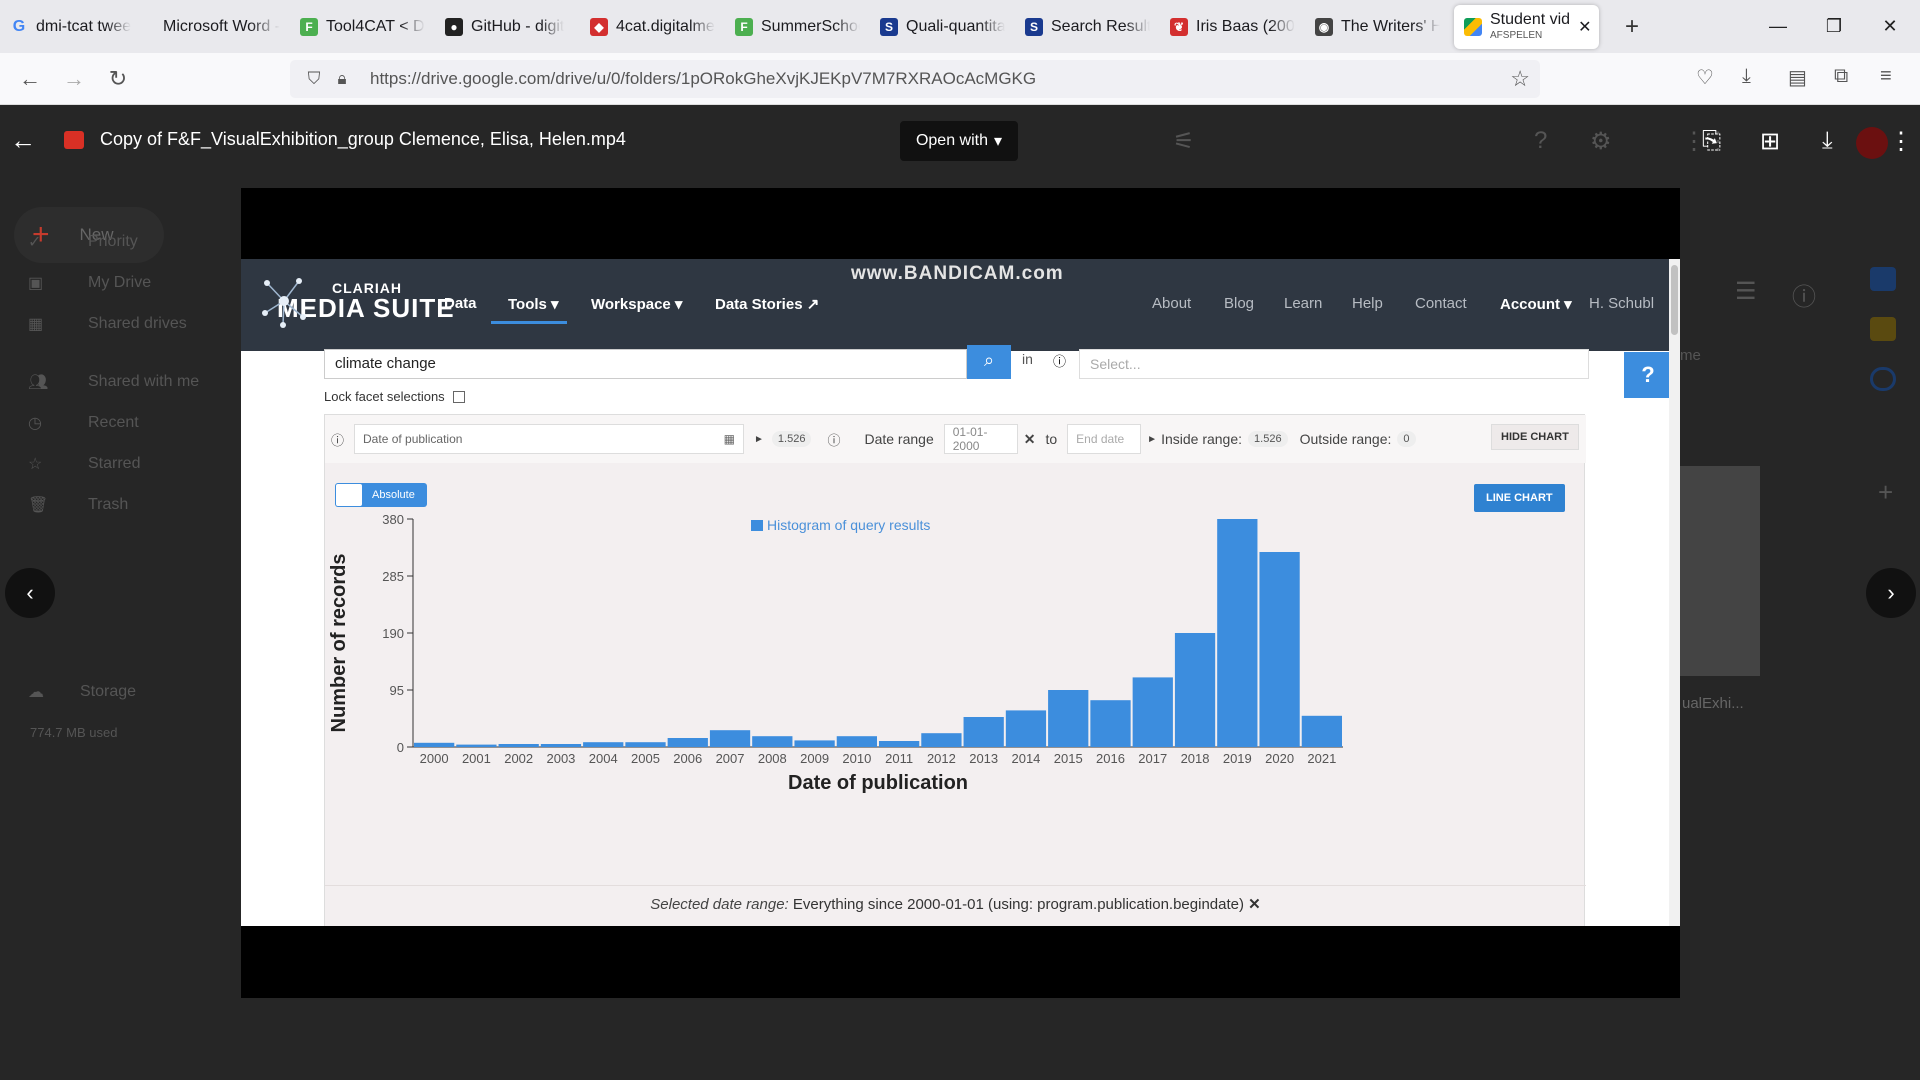 The image size is (1920, 1080). Describe the element at coordinates (1303, 303) in the screenshot. I see `nav-learn: Learn` at that location.